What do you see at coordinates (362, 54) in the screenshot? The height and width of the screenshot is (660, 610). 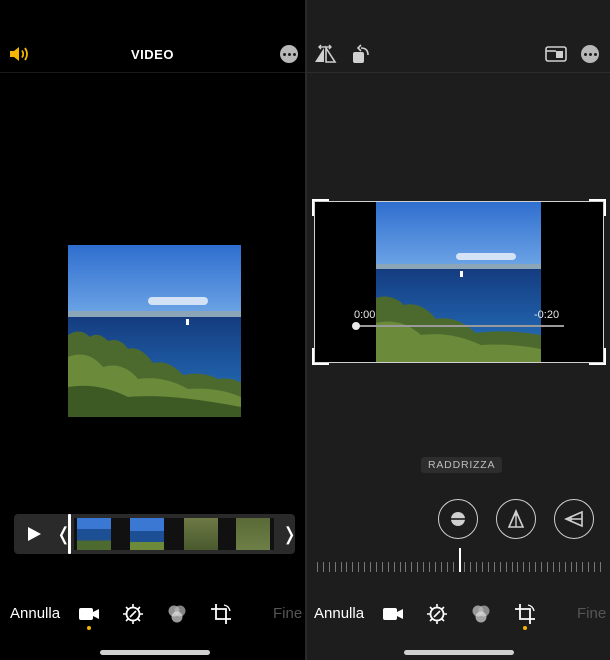 I see `rotate-icon` at bounding box center [362, 54].